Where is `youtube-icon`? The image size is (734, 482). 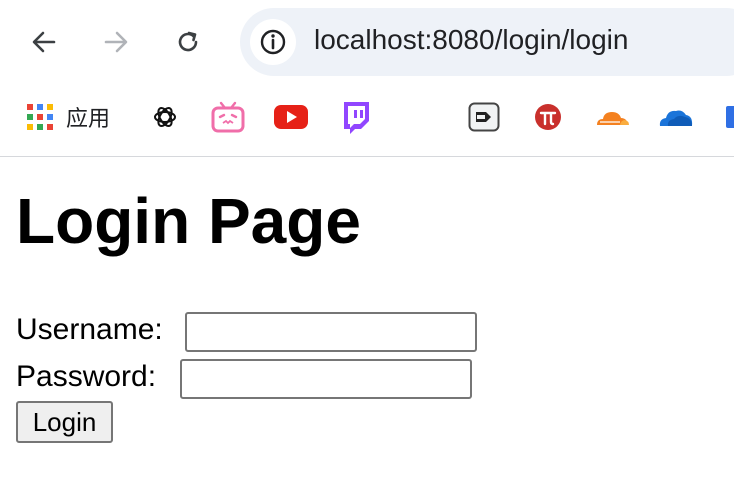
youtube-icon is located at coordinates (291, 117).